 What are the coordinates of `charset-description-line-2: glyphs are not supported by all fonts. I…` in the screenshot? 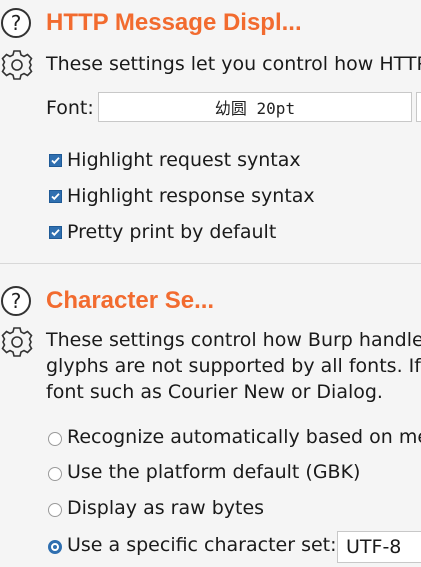 It's located at (233, 366).